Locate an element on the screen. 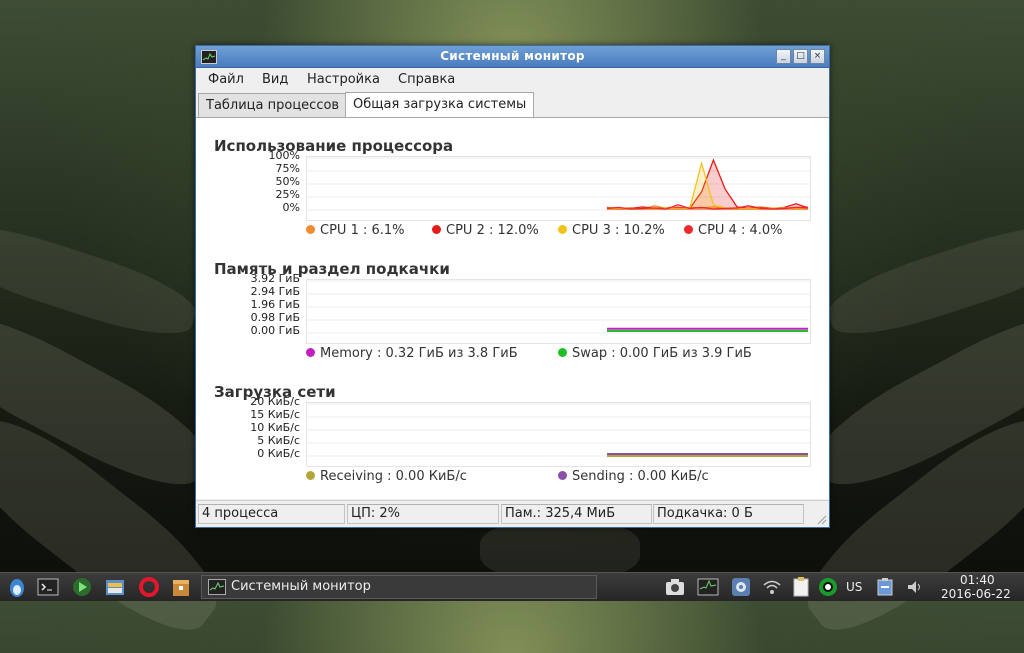 The height and width of the screenshot is (653, 1024). cpu-legend-item: CPU 4 : 4.0% is located at coordinates (733, 230).